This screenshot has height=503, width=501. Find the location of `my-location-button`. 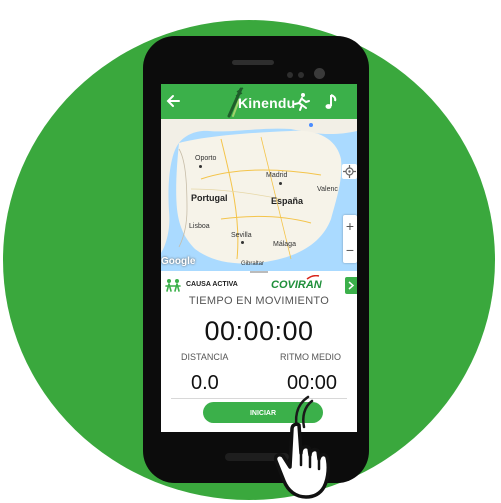

my-location-button is located at coordinates (349, 171).